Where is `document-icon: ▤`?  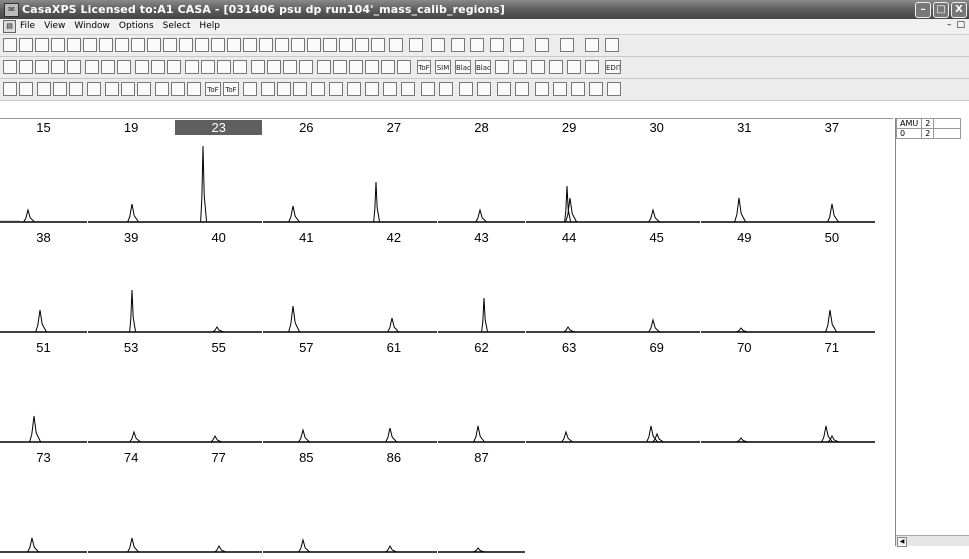 document-icon: ▤ is located at coordinates (9, 26).